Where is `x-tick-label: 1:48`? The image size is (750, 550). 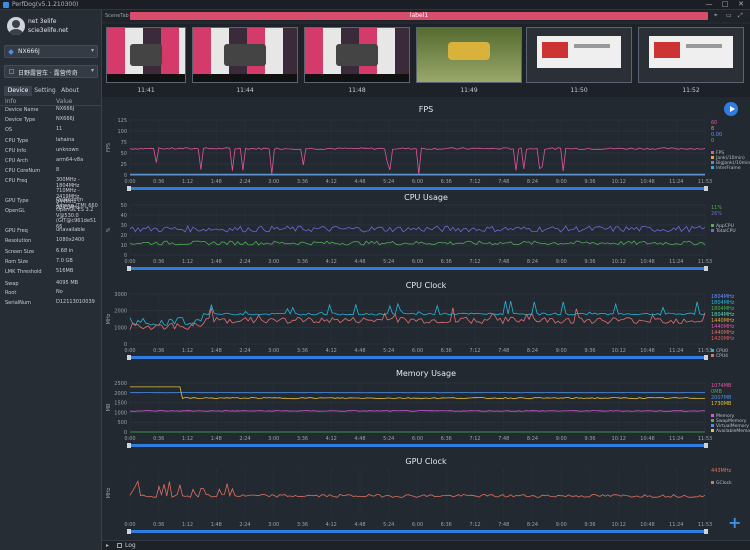 x-tick-label: 1:48 is located at coordinates (216, 439).